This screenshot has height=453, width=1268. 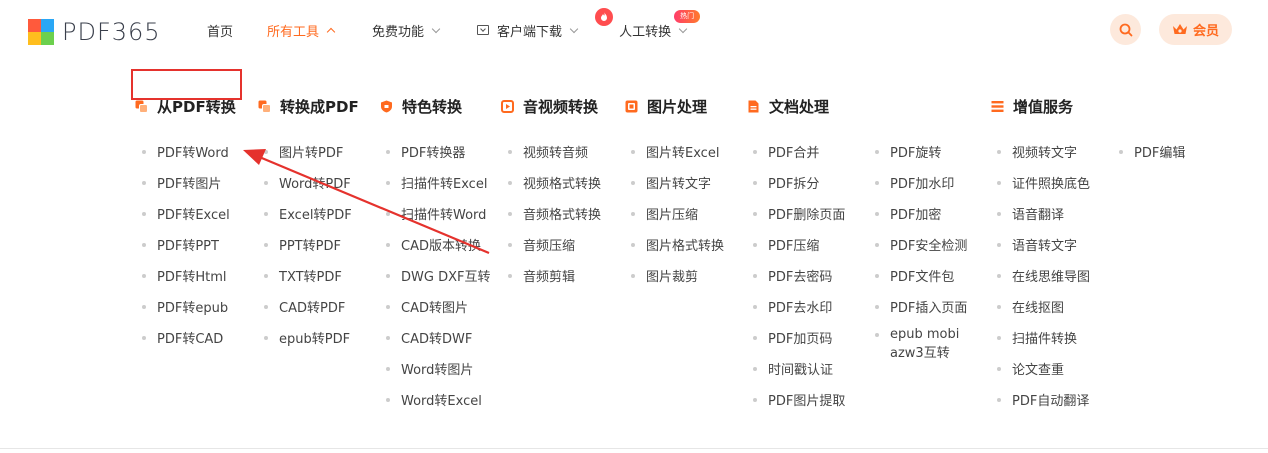 What do you see at coordinates (193, 153) in the screenshot?
I see `tool-label: PDF转Word` at bounding box center [193, 153].